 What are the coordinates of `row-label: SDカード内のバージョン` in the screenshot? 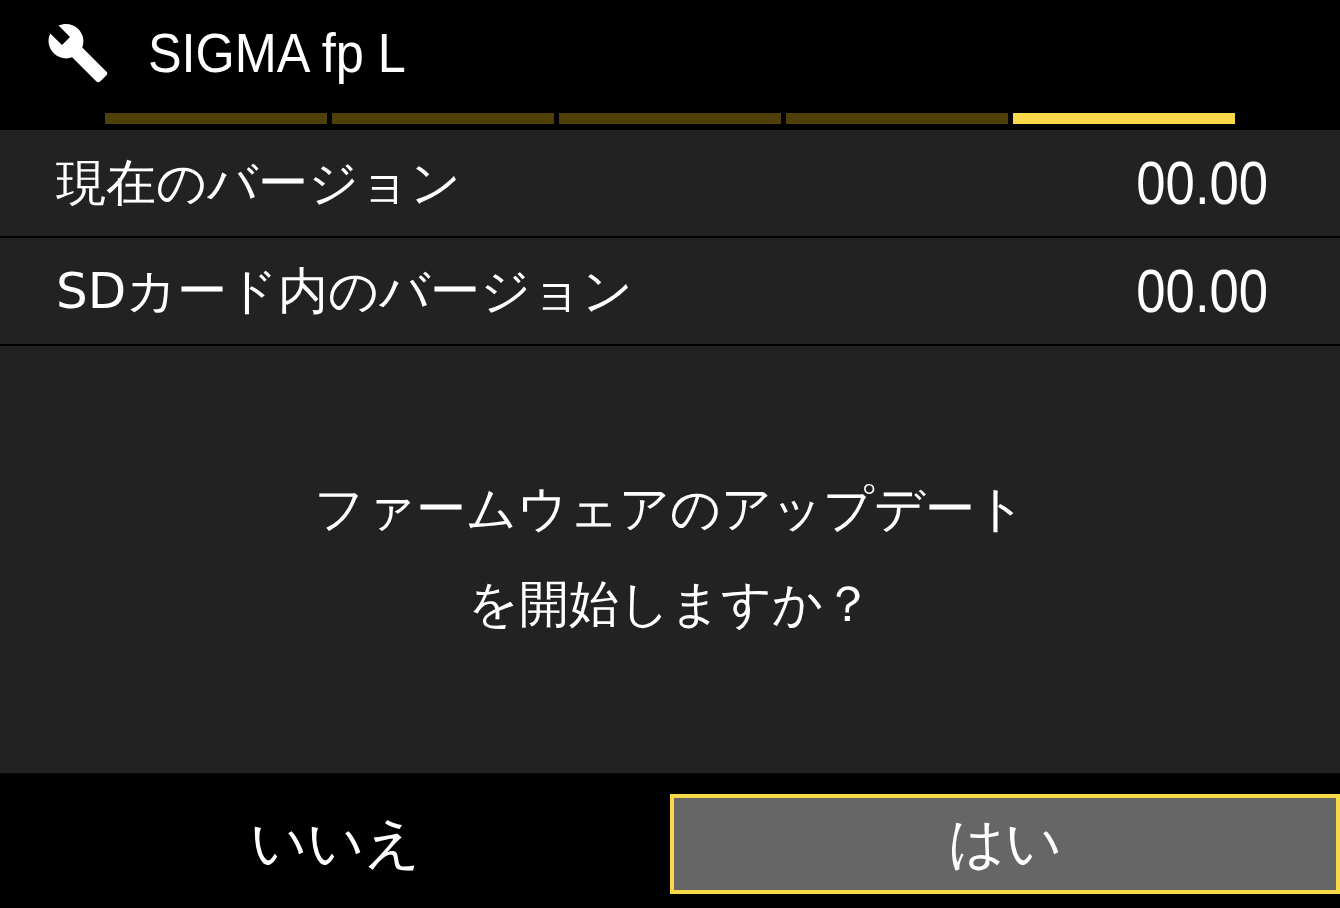 It's located at (345, 291).